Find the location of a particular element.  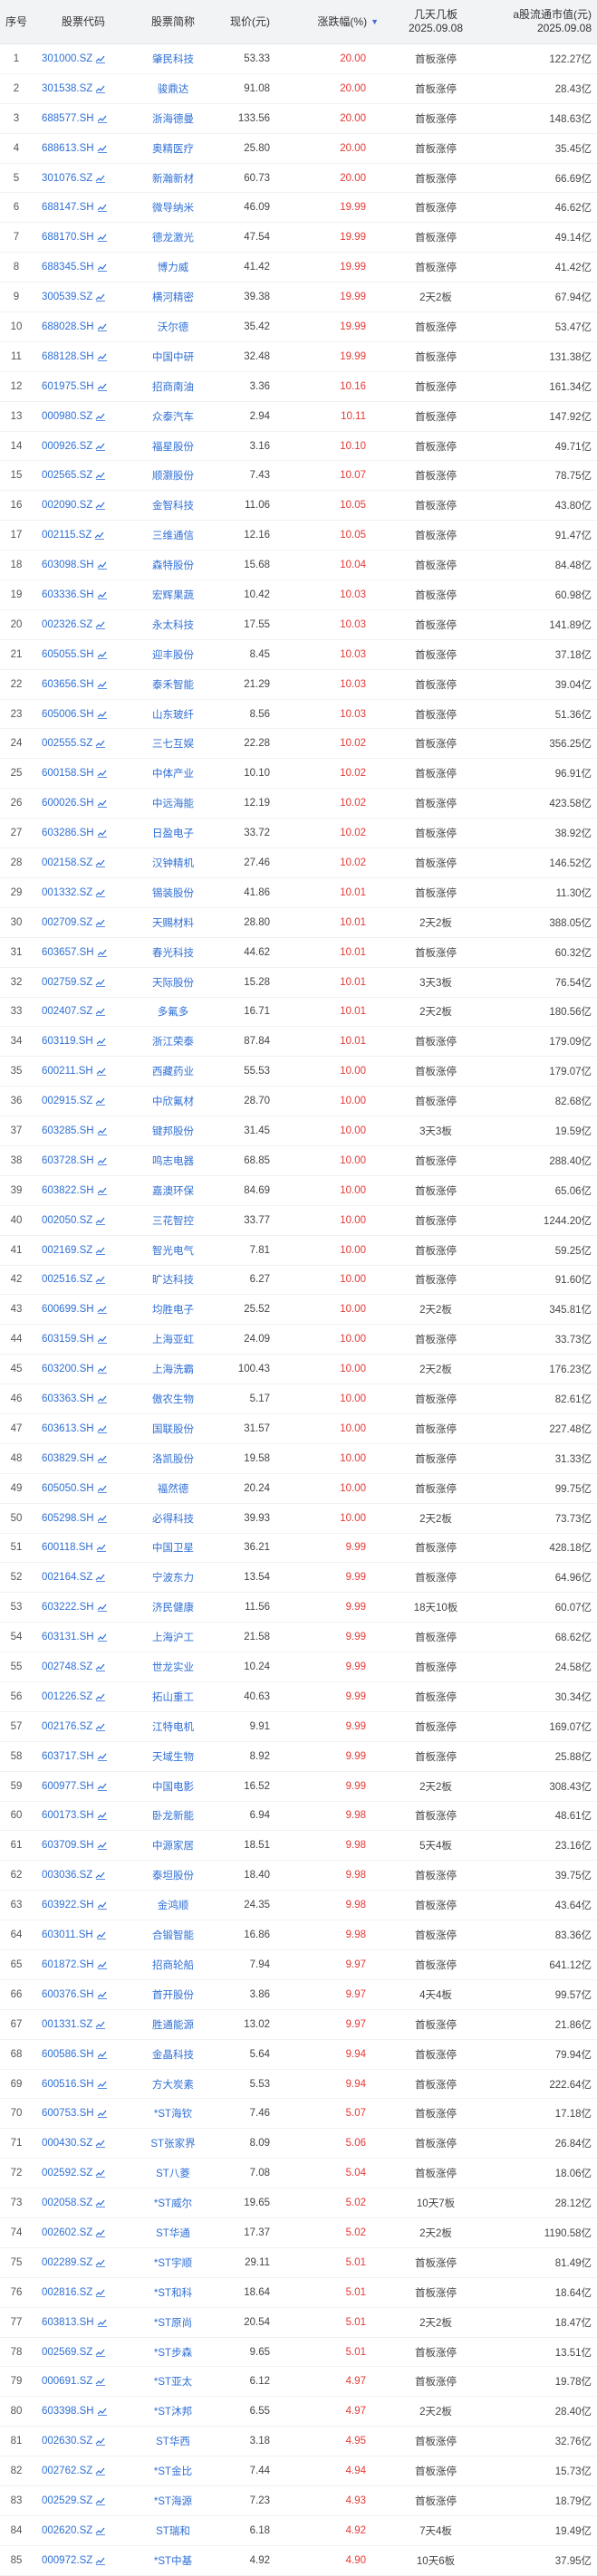

stock-code-cell: 688345.SH is located at coordinates (83, 267).